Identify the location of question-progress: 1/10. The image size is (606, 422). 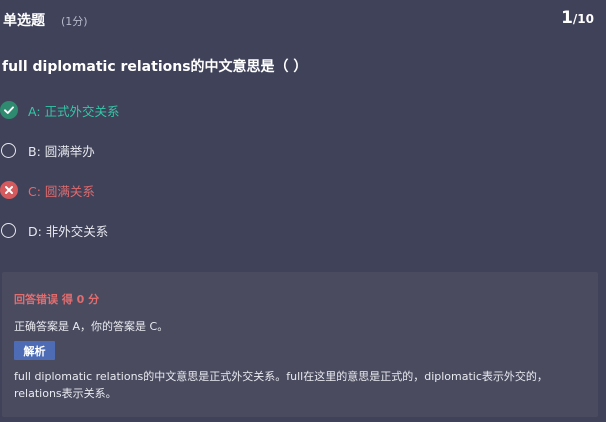
(577, 18).